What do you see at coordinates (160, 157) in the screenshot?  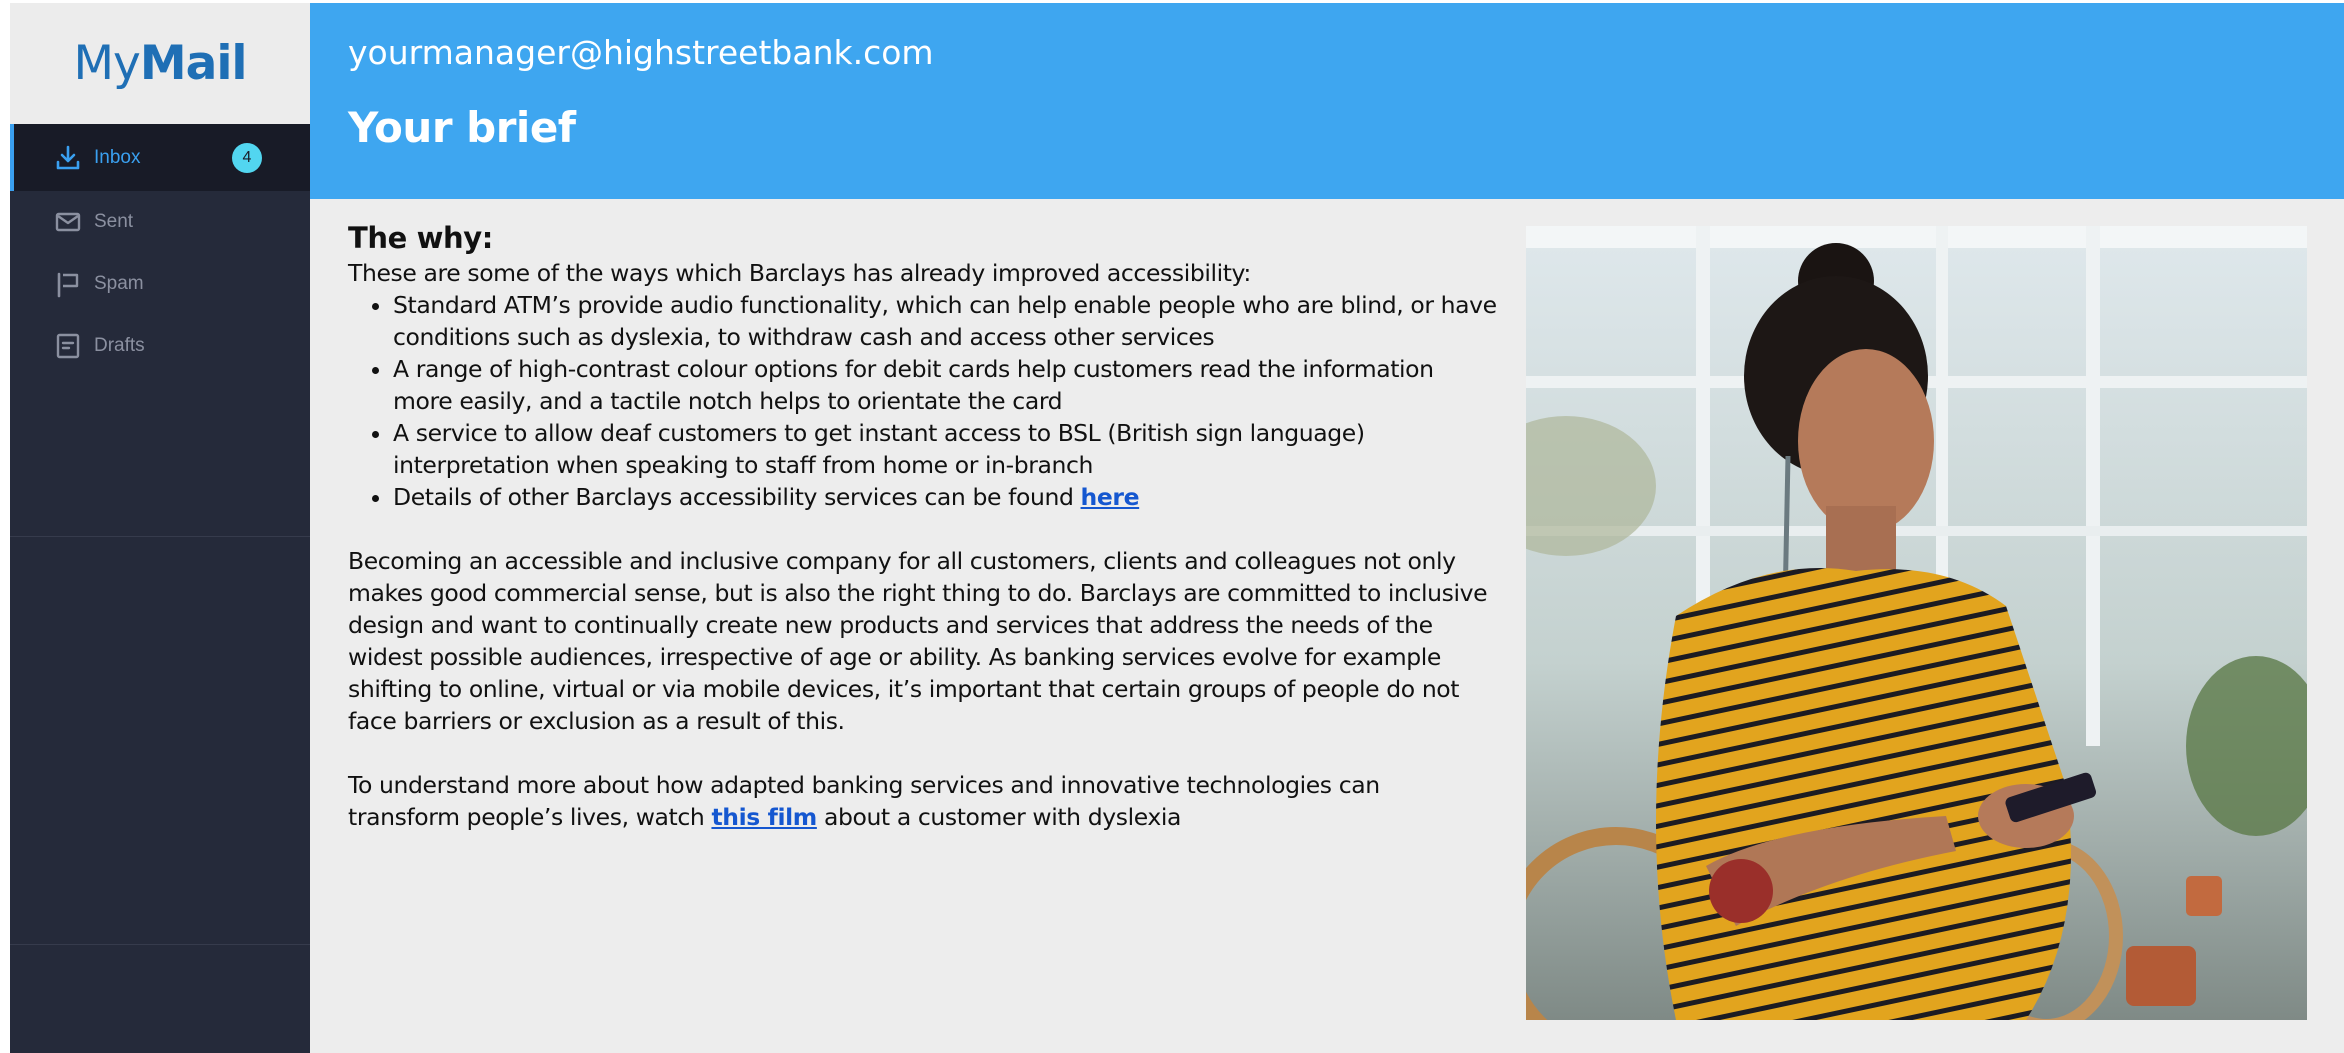 I see `sidebar-item-inbox: Inbox 4` at bounding box center [160, 157].